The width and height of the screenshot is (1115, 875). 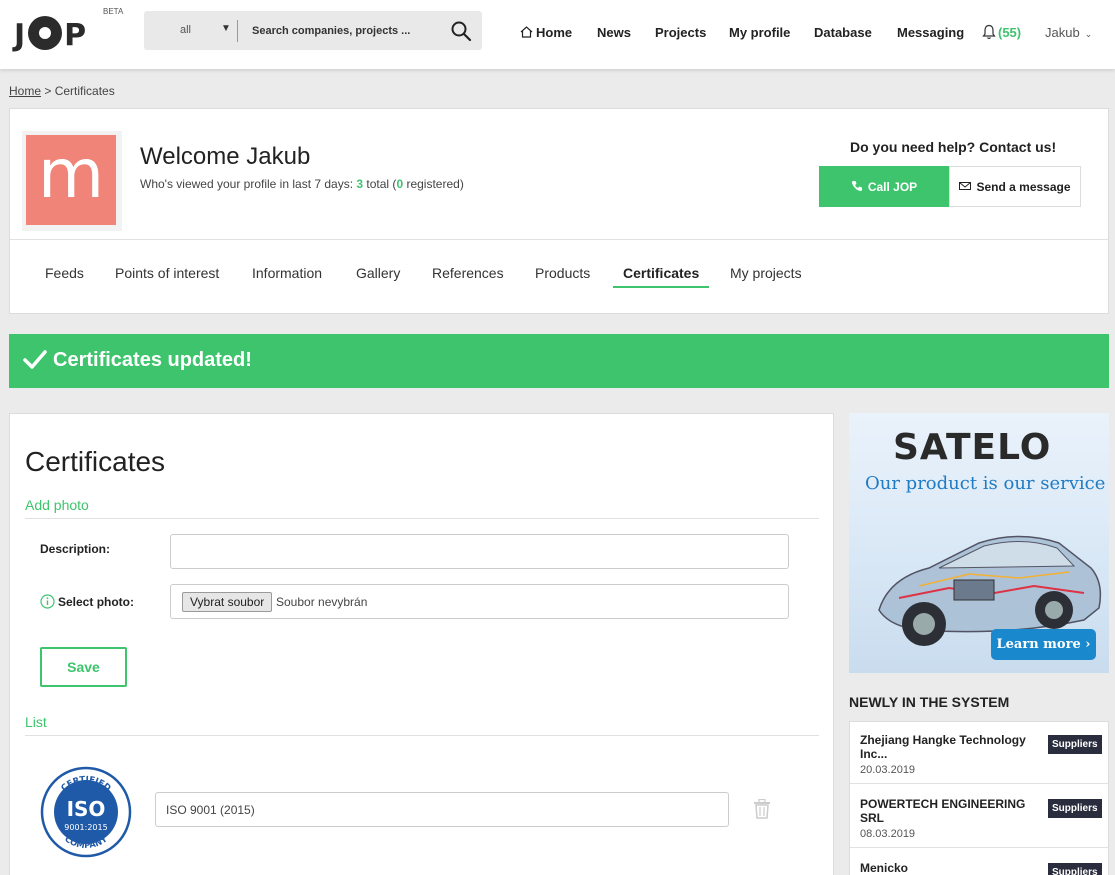 What do you see at coordinates (322, 602) in the screenshot?
I see `file-status: Soubor nevybrán` at bounding box center [322, 602].